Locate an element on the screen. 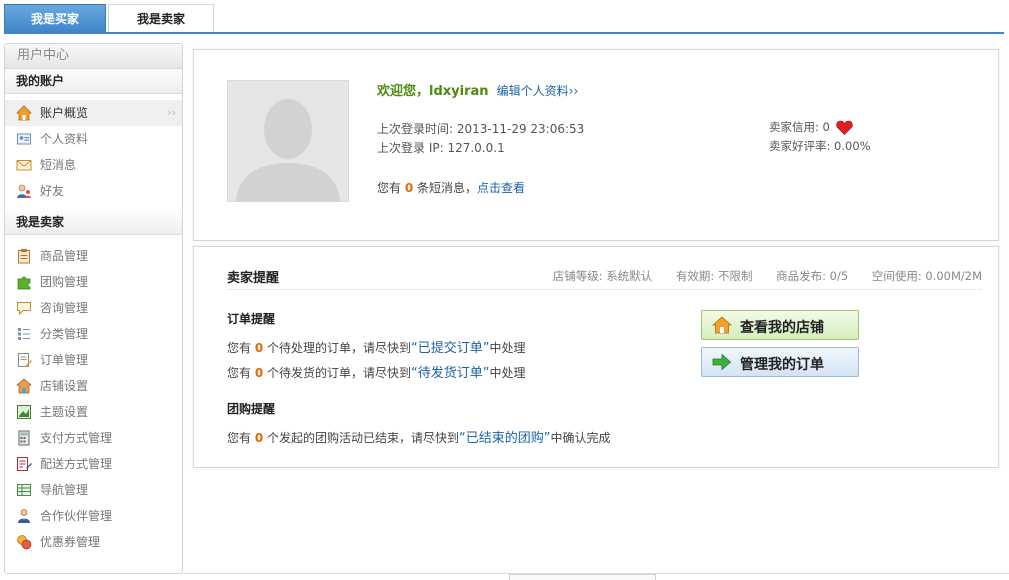 Image resolution: width=1009 pixels, height=580 pixels. username: ldxyiran is located at coordinates (459, 91).